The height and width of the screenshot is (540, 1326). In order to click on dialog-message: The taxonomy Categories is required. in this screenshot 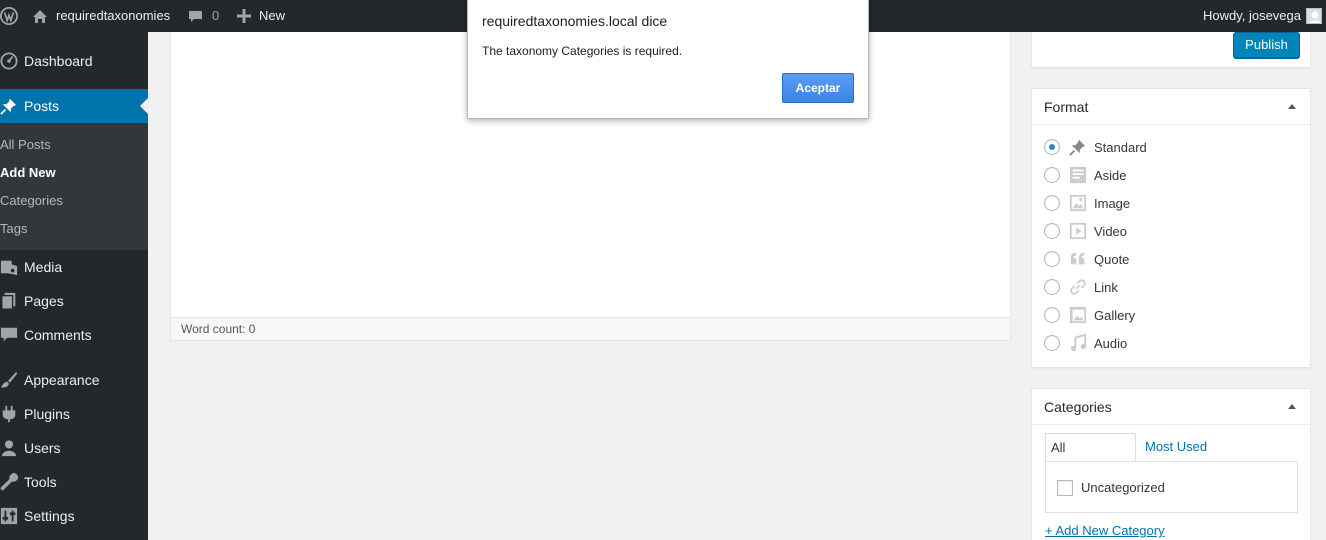, I will do `click(582, 51)`.